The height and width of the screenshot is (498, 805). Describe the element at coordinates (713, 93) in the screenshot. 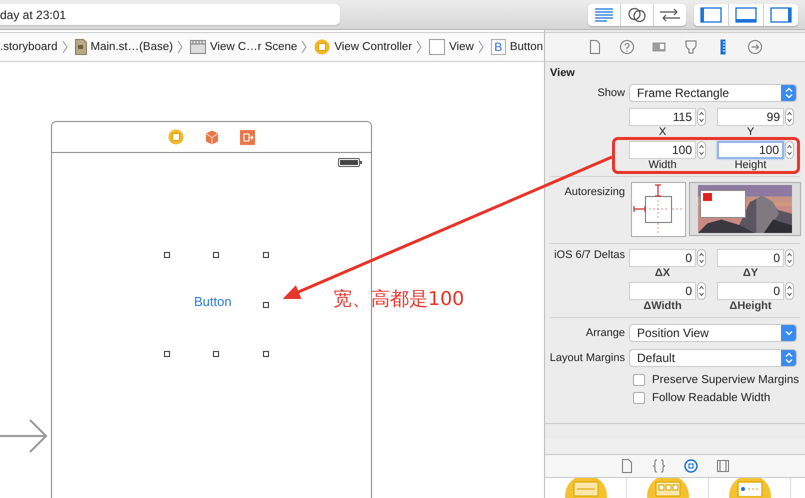

I see `show-popup: Frame Rectangle` at that location.